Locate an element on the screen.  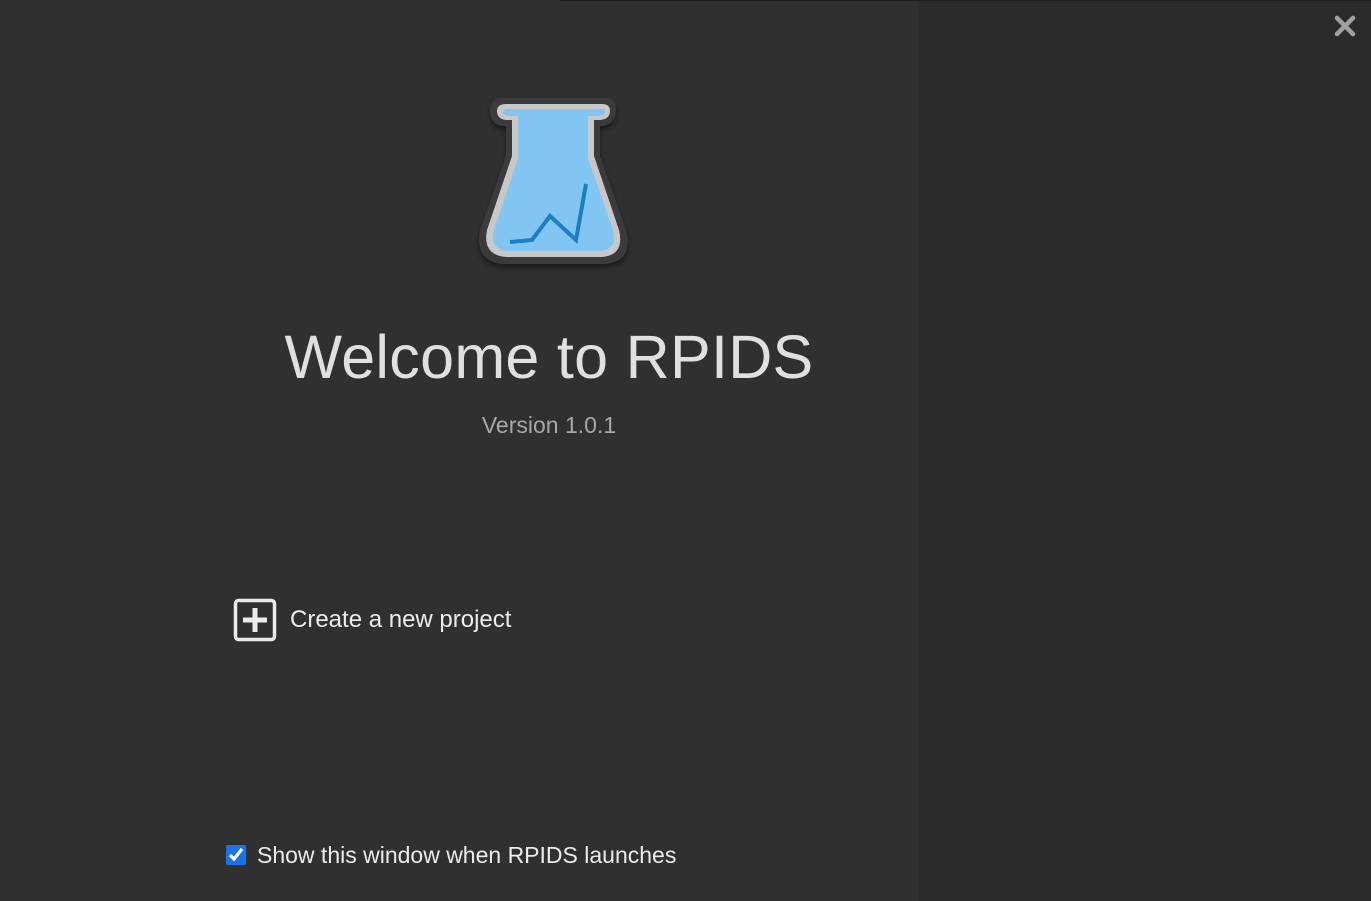
close-button is located at coordinates (1345, 26).